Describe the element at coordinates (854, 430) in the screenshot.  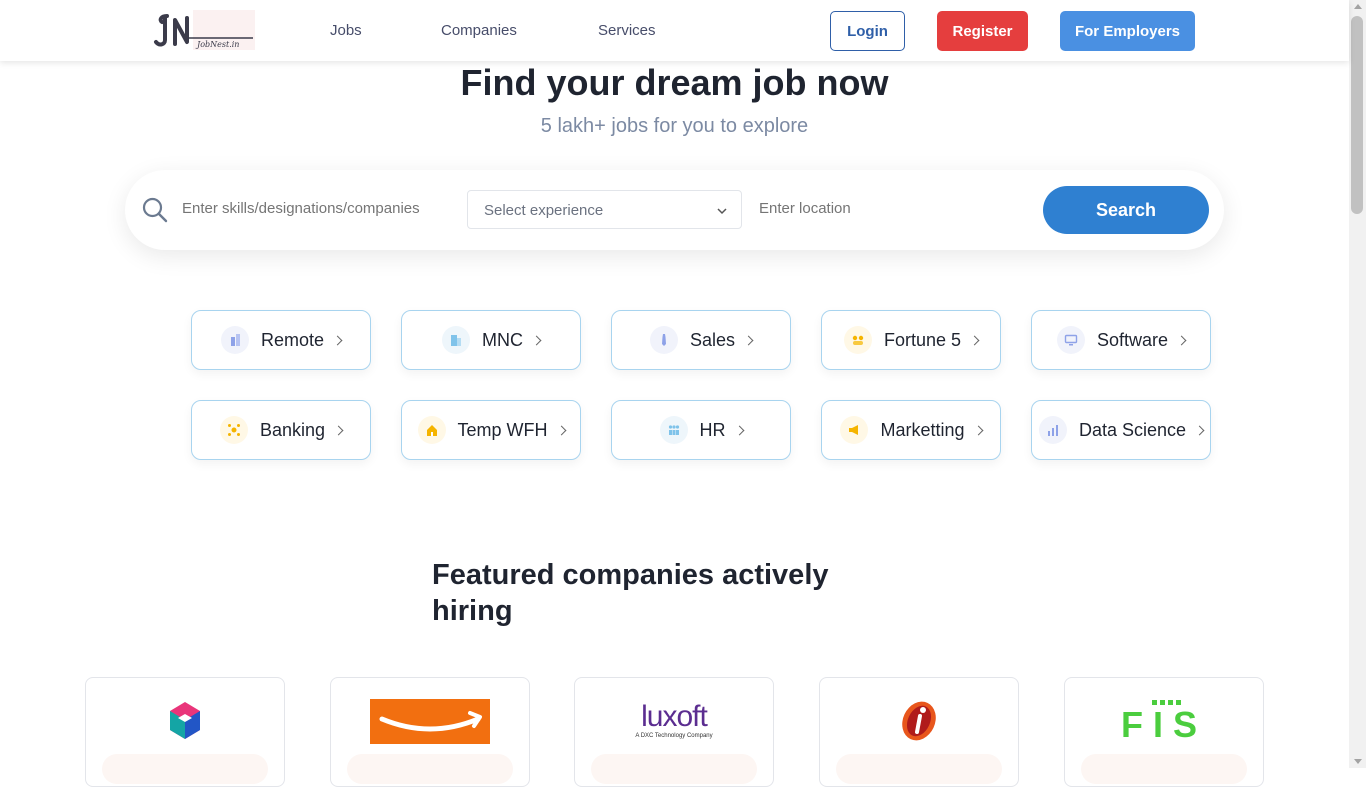
I see `megaphone-icon` at that location.